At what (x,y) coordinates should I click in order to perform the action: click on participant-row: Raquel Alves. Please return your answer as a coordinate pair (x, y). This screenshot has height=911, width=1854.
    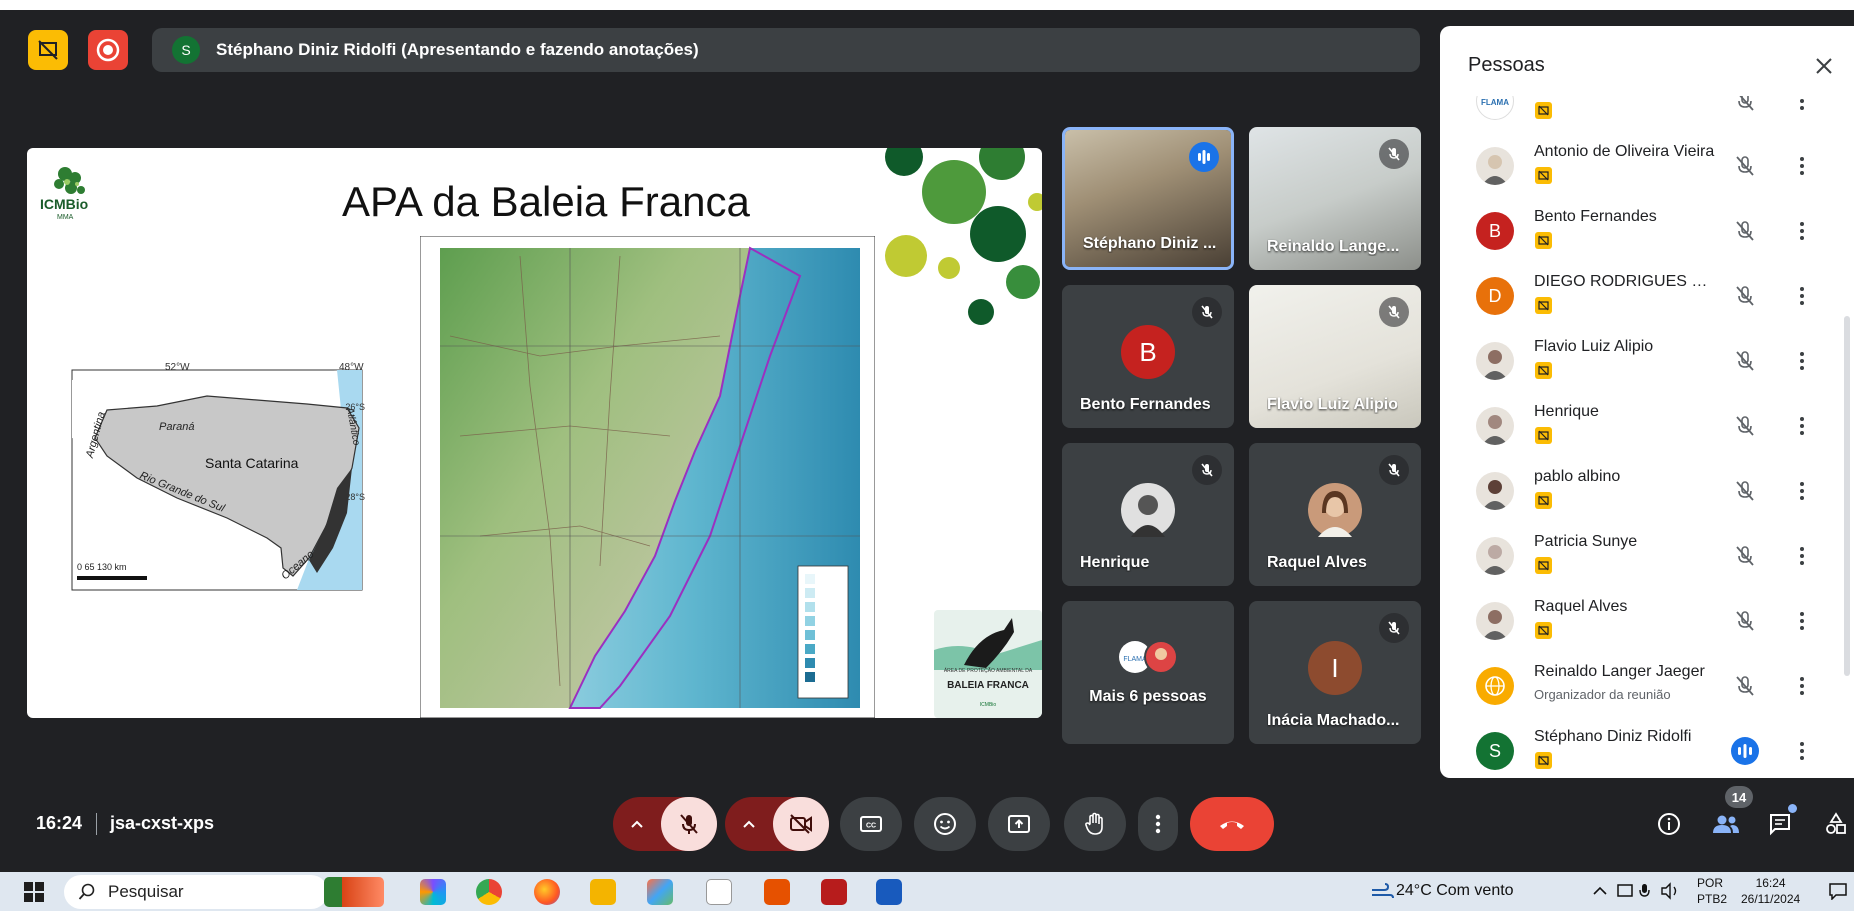
    Looking at the image, I should click on (1637, 622).